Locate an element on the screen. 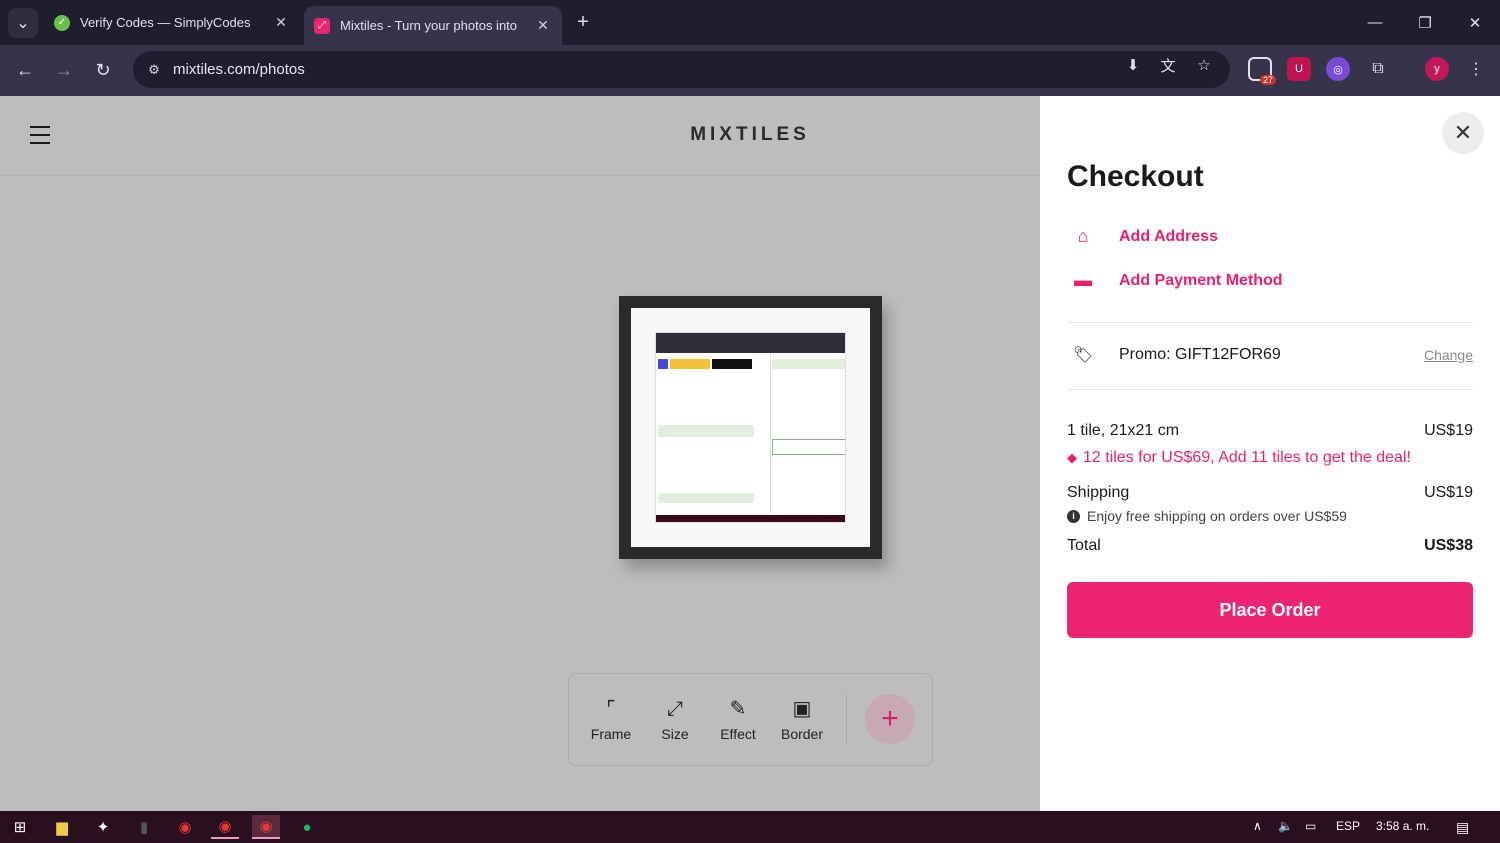  tool-label: Effect is located at coordinates (738, 734).